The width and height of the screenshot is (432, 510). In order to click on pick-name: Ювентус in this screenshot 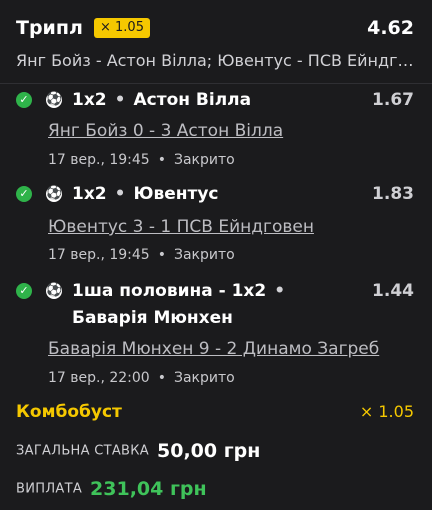, I will do `click(176, 194)`.